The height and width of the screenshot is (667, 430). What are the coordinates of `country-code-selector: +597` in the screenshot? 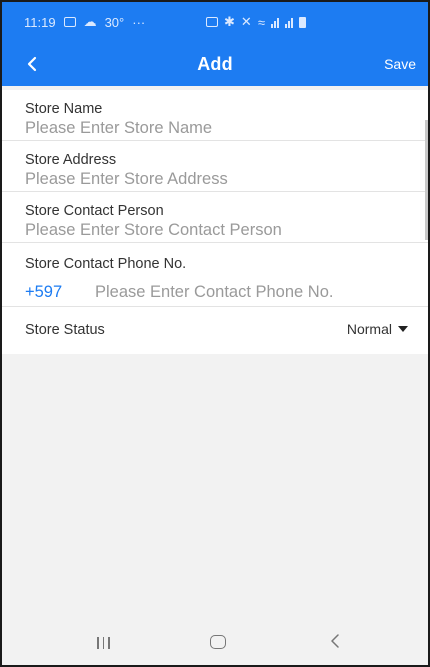 It's located at (43, 292).